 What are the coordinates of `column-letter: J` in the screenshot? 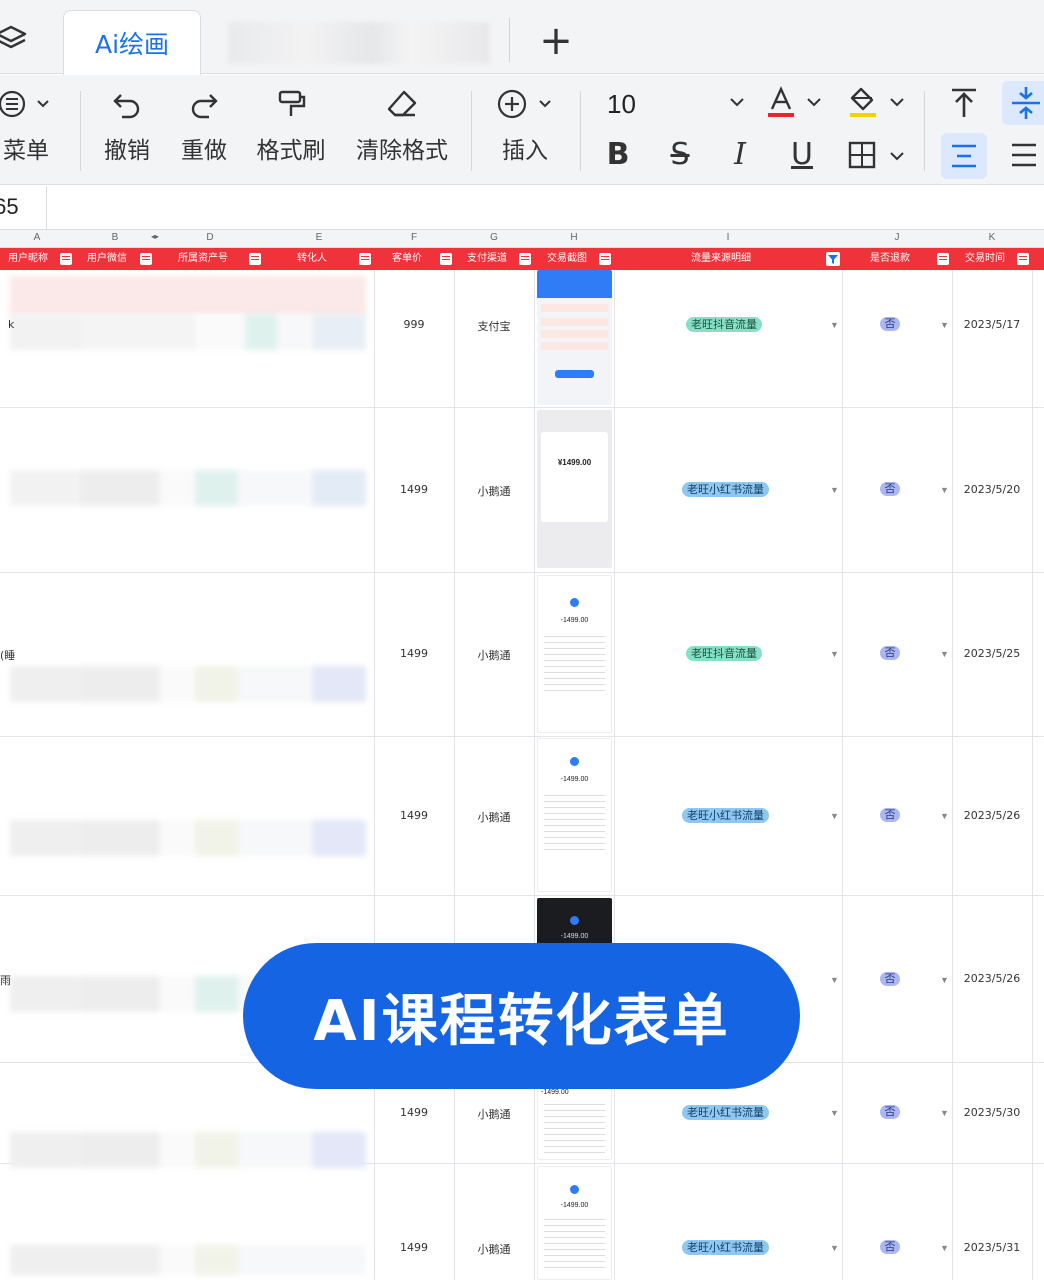 It's located at (897, 237).